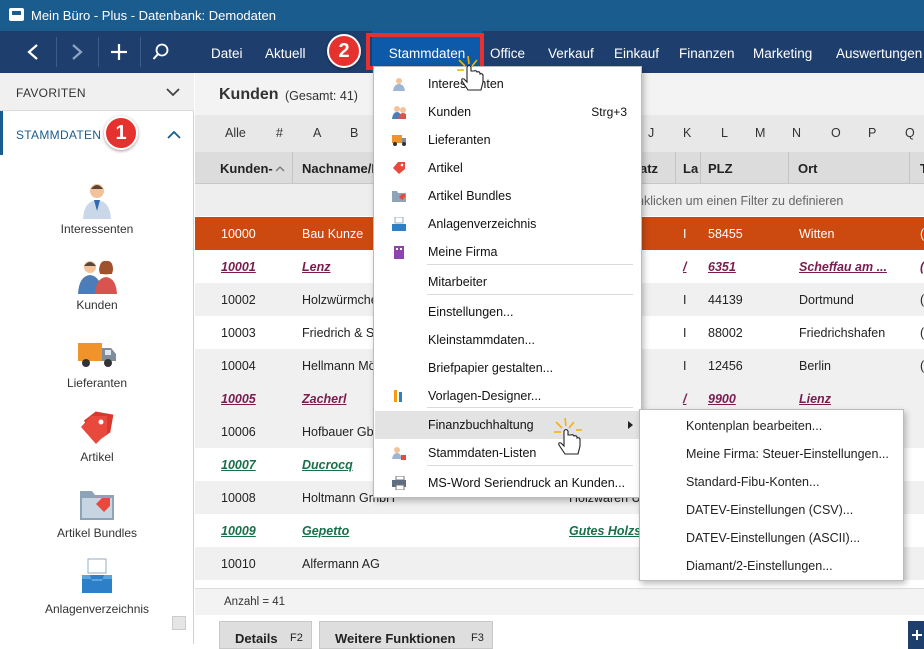 The image size is (924, 649). What do you see at coordinates (842, 333) in the screenshot?
I see `cell-ort: Friedrichshafen` at bounding box center [842, 333].